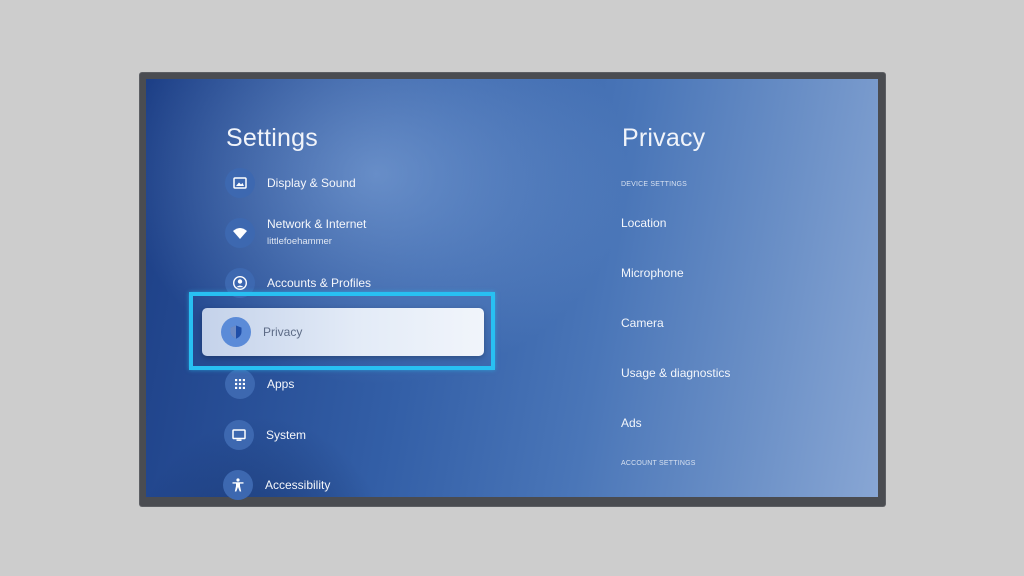 The image size is (1024, 576). Describe the element at coordinates (311, 183) in the screenshot. I see `menu-label: Display & Sound` at that location.